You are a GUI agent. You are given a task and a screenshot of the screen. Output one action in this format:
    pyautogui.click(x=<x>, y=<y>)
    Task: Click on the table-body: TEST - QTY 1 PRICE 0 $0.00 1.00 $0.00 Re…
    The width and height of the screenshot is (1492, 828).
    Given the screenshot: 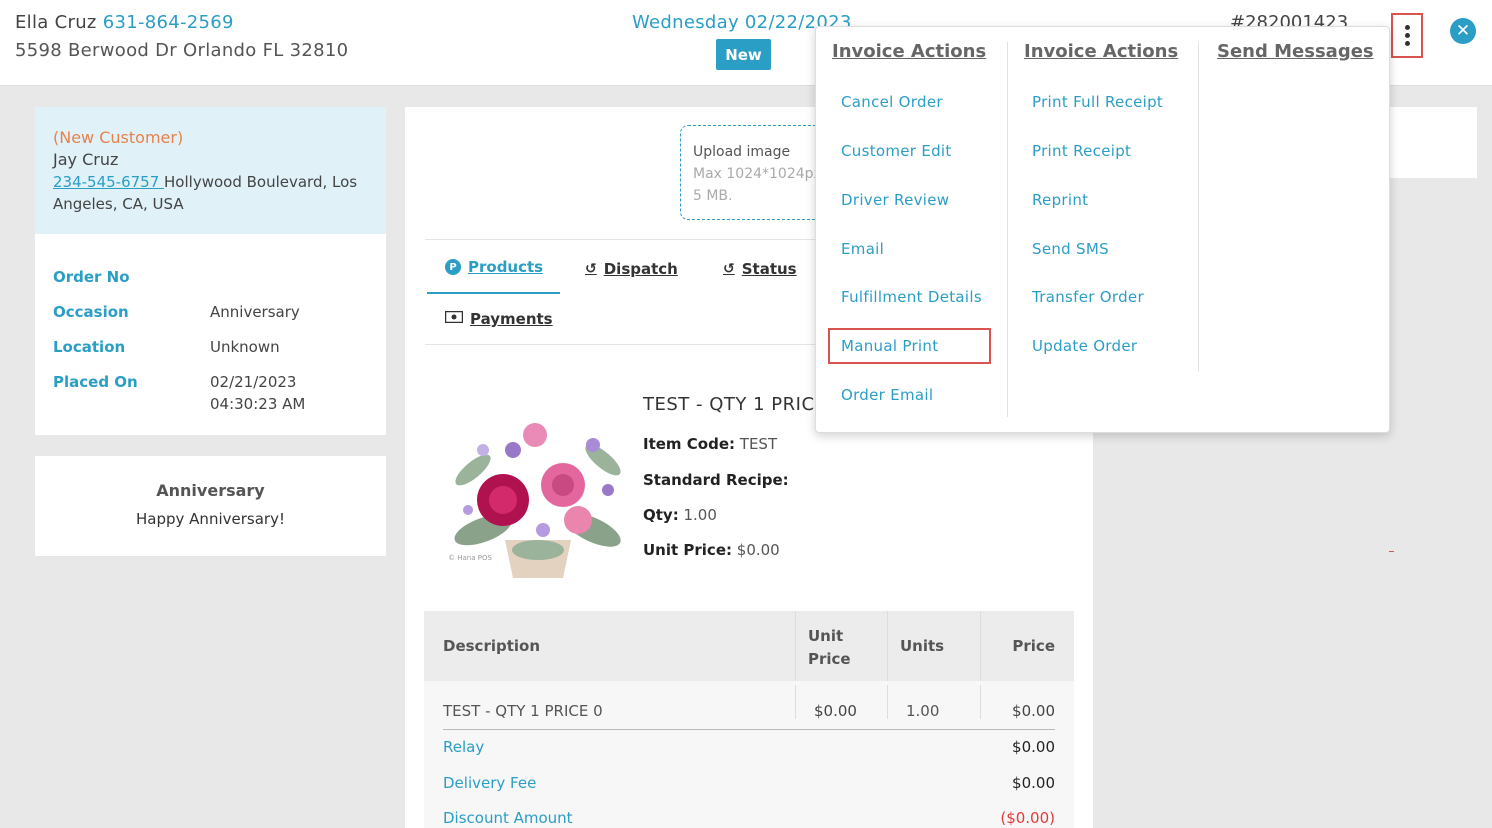 What is the action you would take?
    pyautogui.click(x=749, y=754)
    